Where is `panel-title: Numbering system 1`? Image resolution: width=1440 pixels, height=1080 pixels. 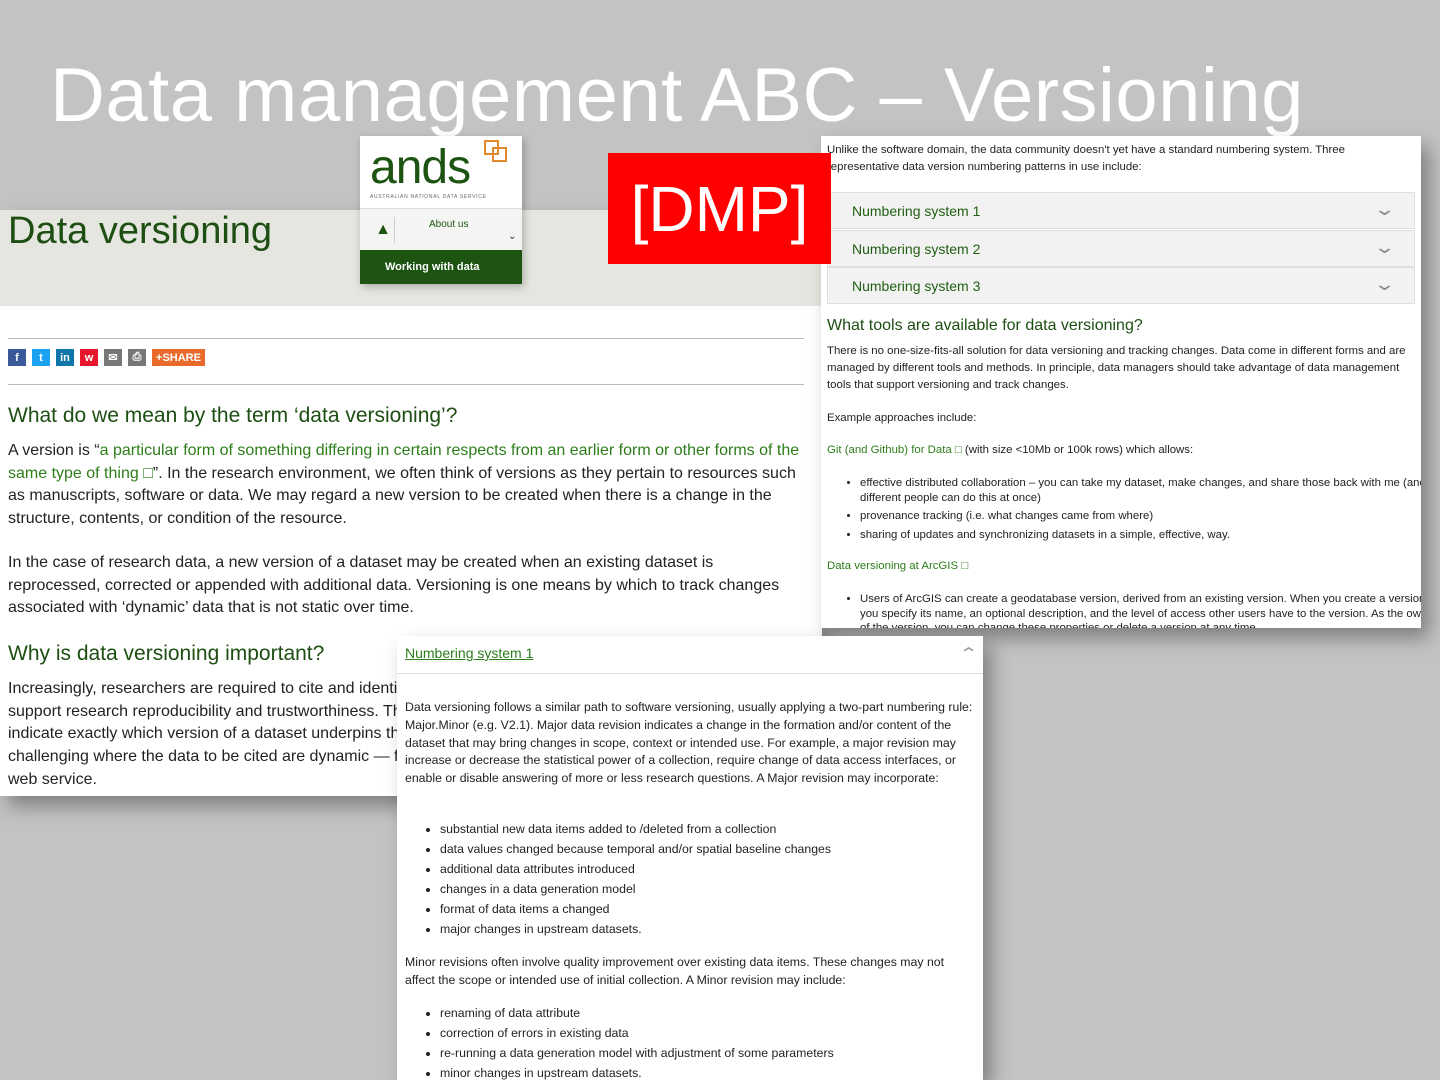
panel-title: Numbering system 1 is located at coordinates (469, 653).